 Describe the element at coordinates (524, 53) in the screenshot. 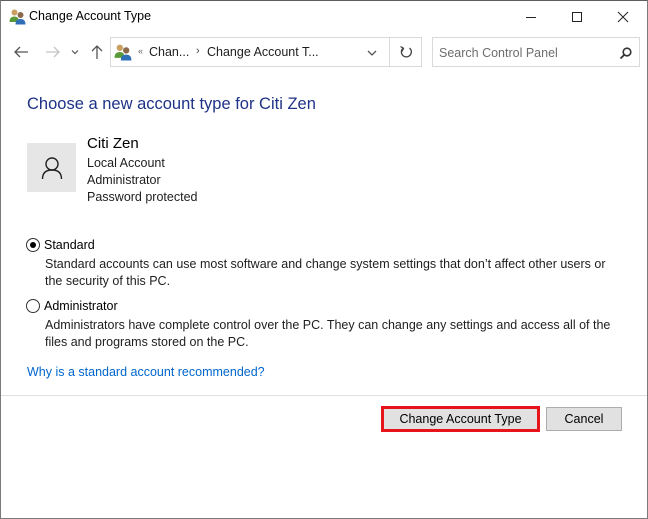

I see `search-input` at that location.